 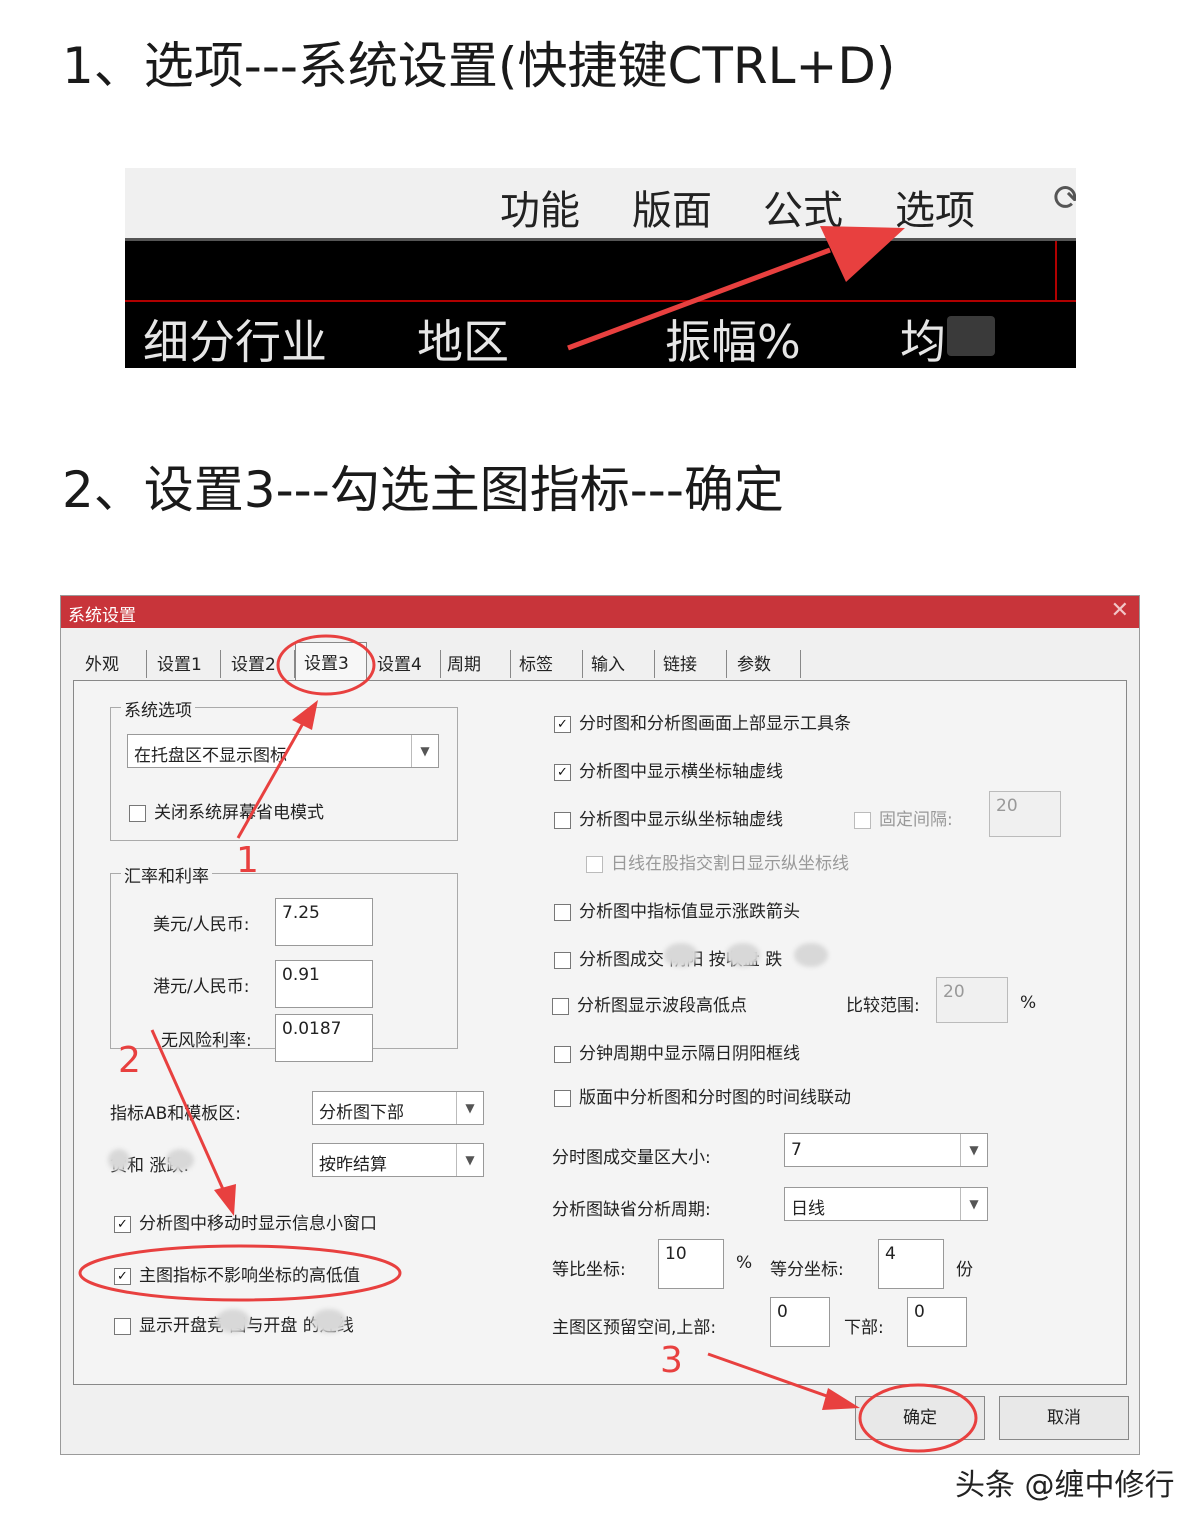 What do you see at coordinates (681, 772) in the screenshot?
I see `checkbox-label: 分析图中显示横坐标轴虚线` at bounding box center [681, 772].